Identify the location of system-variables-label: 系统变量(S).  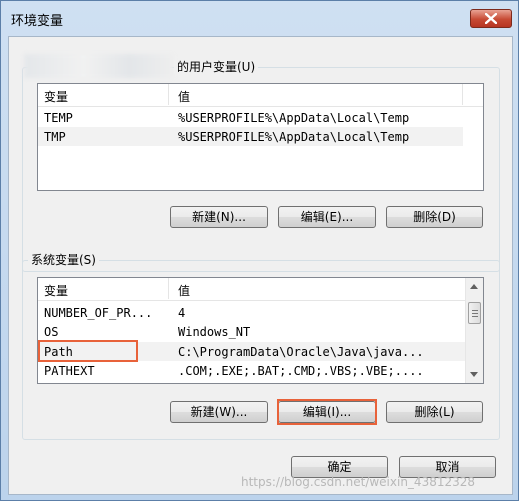
(63, 260).